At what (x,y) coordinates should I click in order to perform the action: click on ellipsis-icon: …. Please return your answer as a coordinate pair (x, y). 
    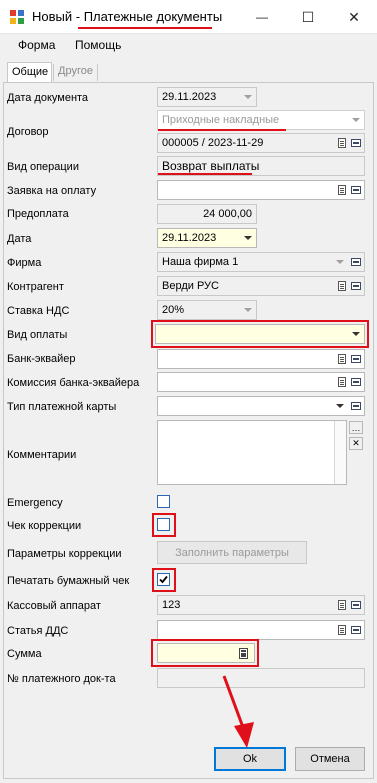
    Looking at the image, I should click on (356, 427).